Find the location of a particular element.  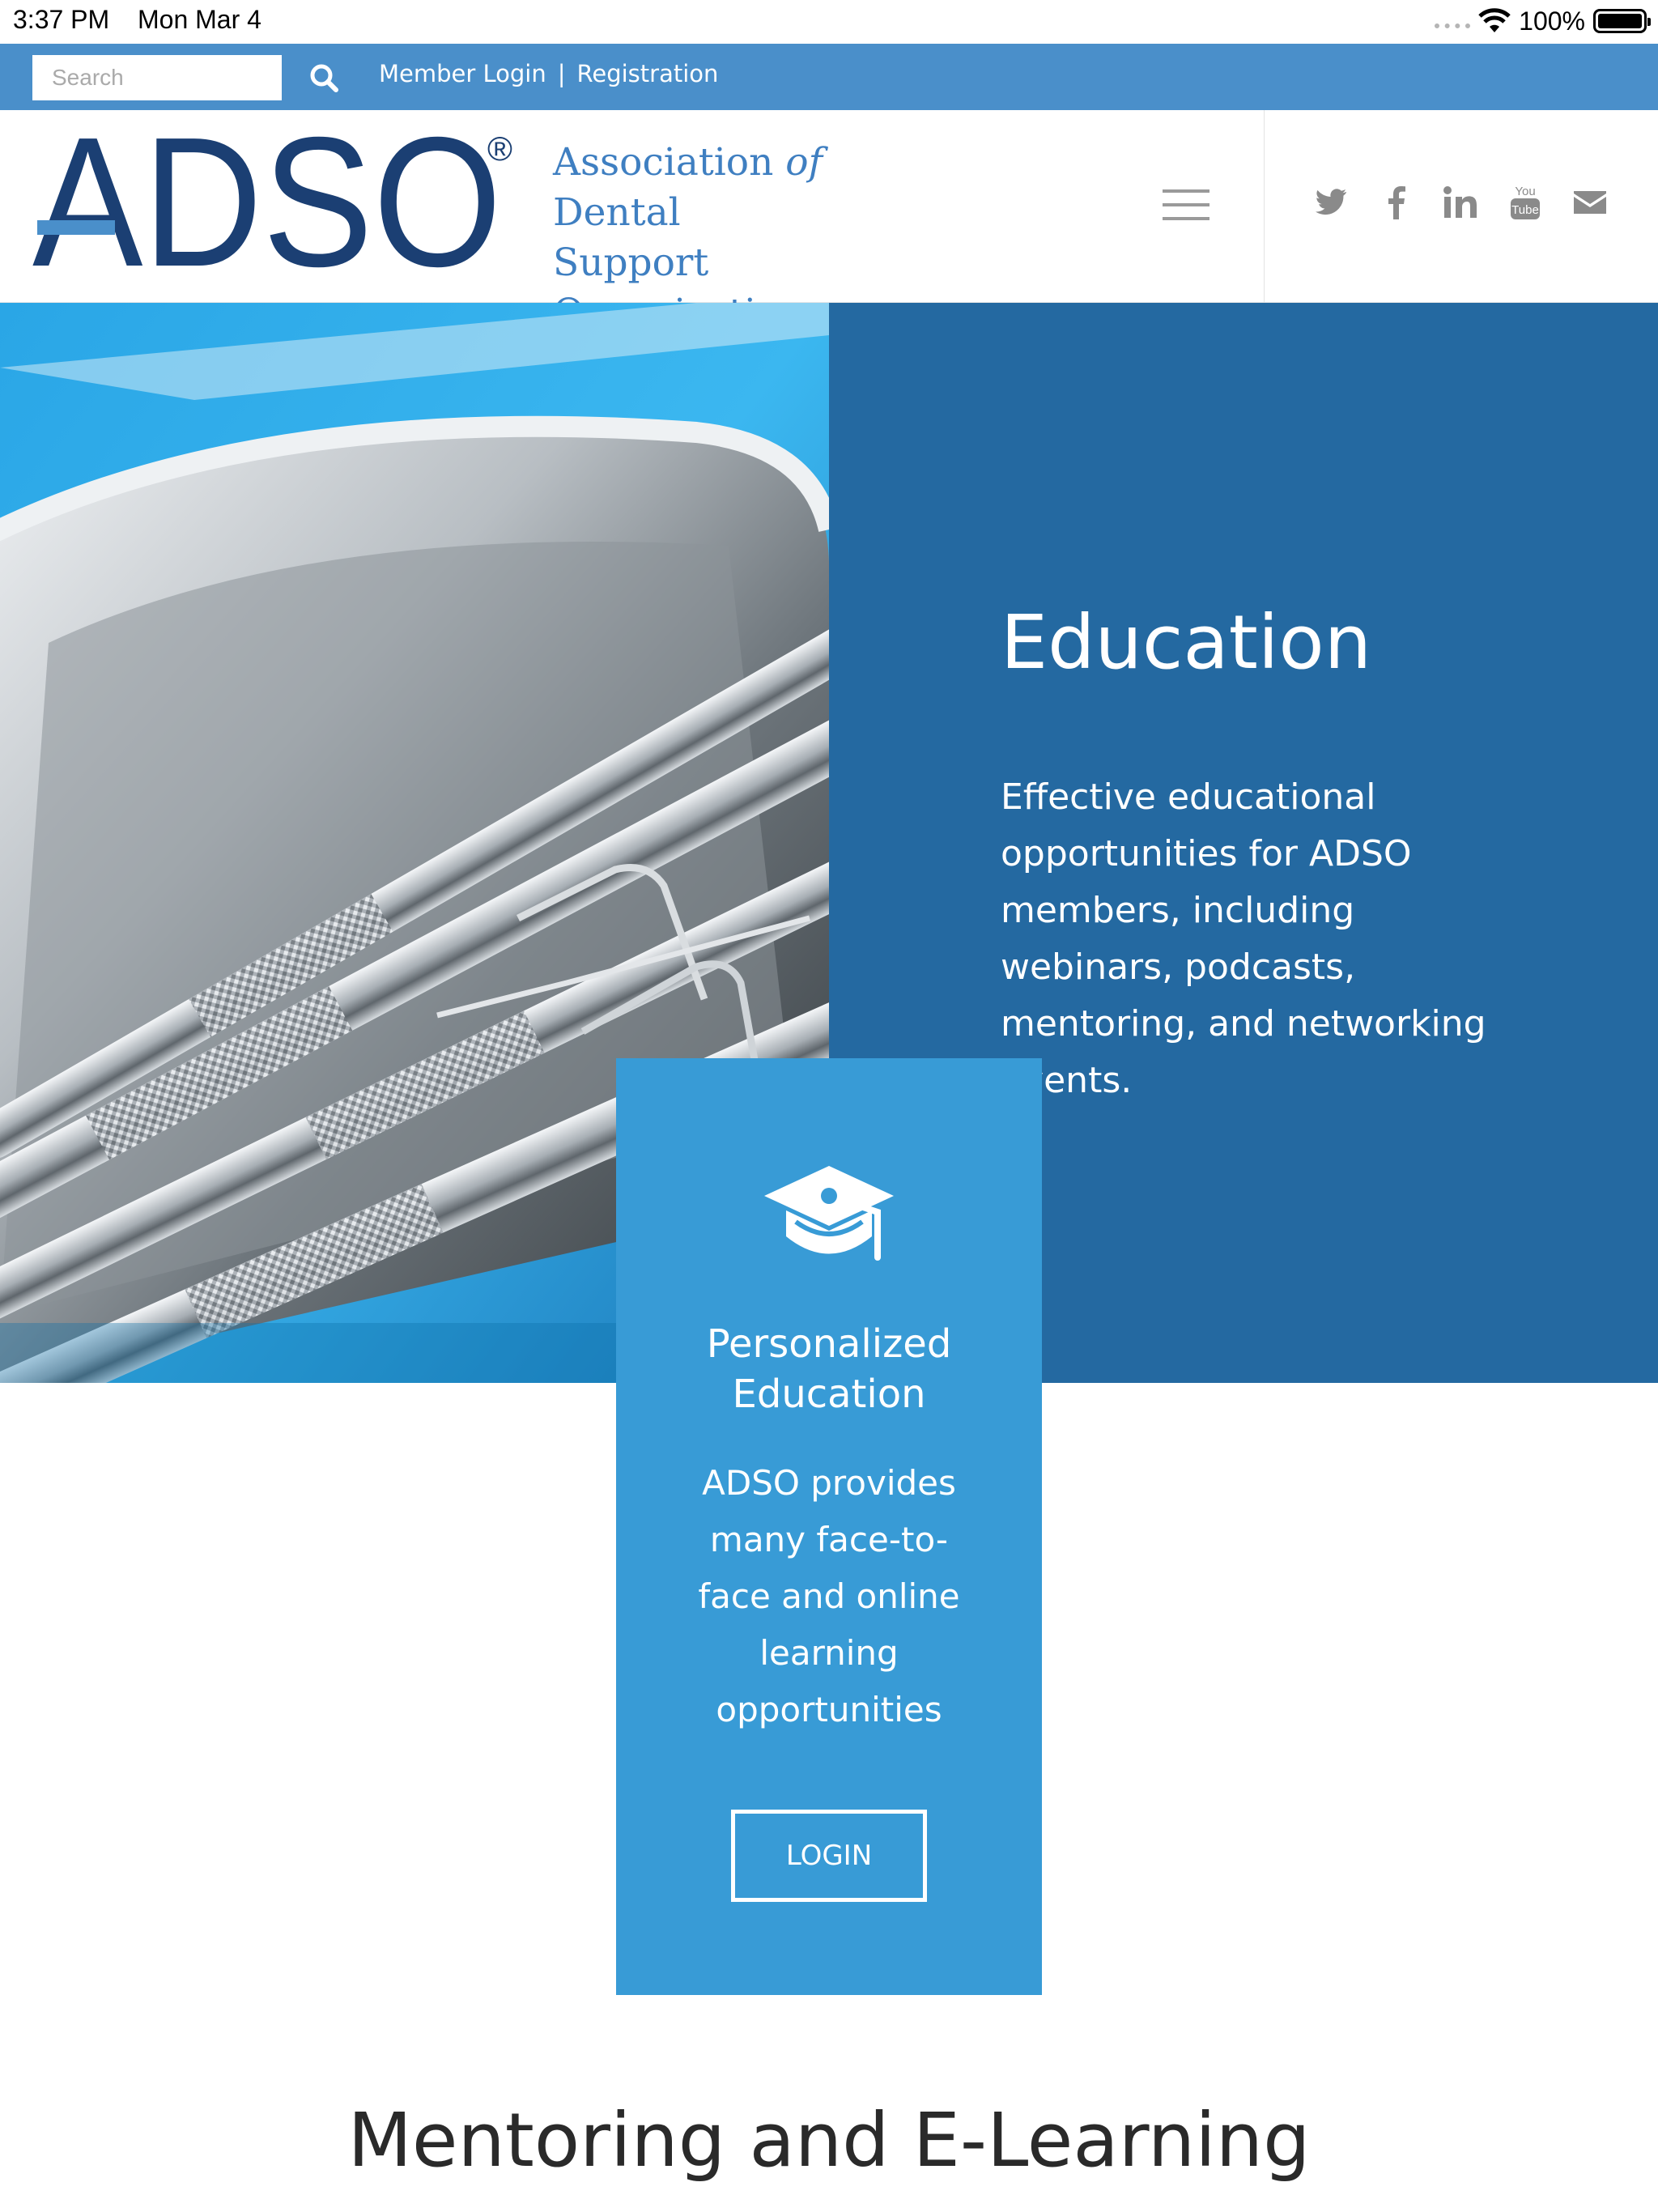

top-utility-bar: Member Login | Registration is located at coordinates (829, 77).